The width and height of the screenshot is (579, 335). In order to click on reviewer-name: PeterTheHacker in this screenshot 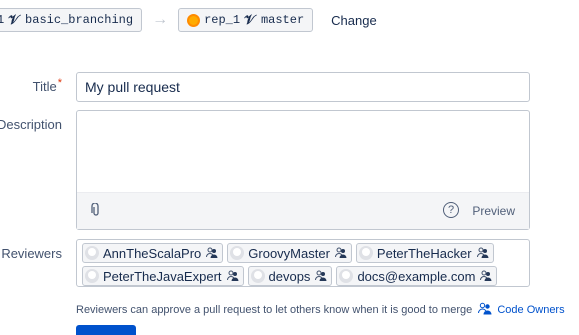, I will do `click(424, 253)`.